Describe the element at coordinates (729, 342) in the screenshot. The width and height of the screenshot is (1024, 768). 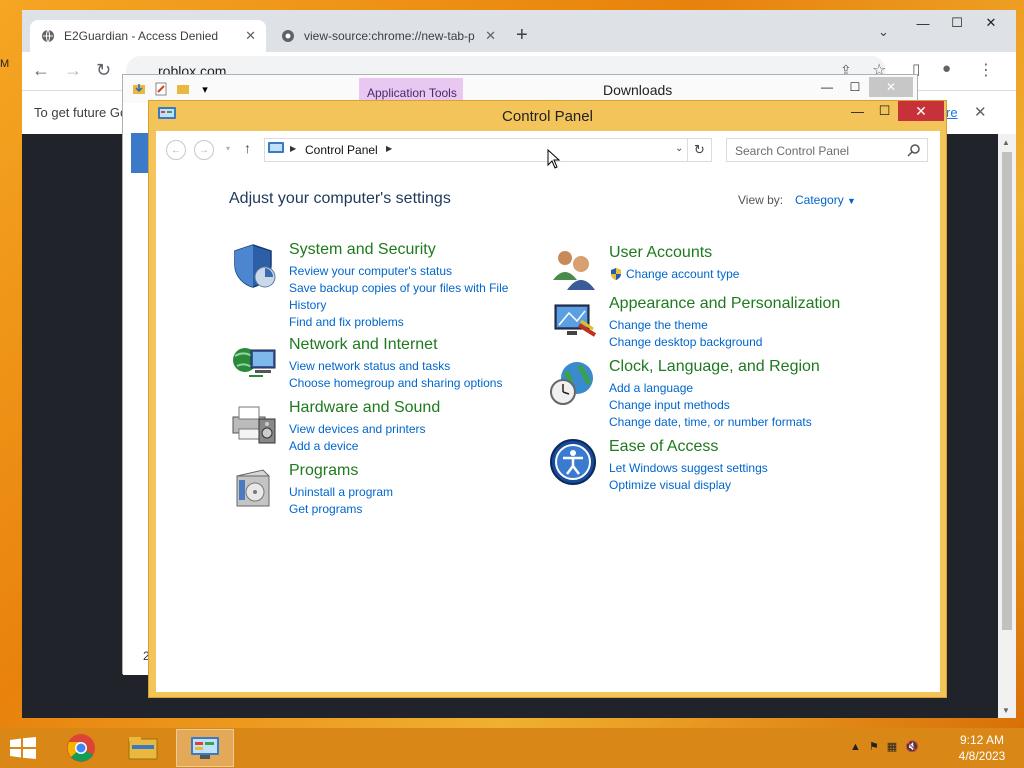
I see `link-change-desktop-background: Change desktop background` at that location.